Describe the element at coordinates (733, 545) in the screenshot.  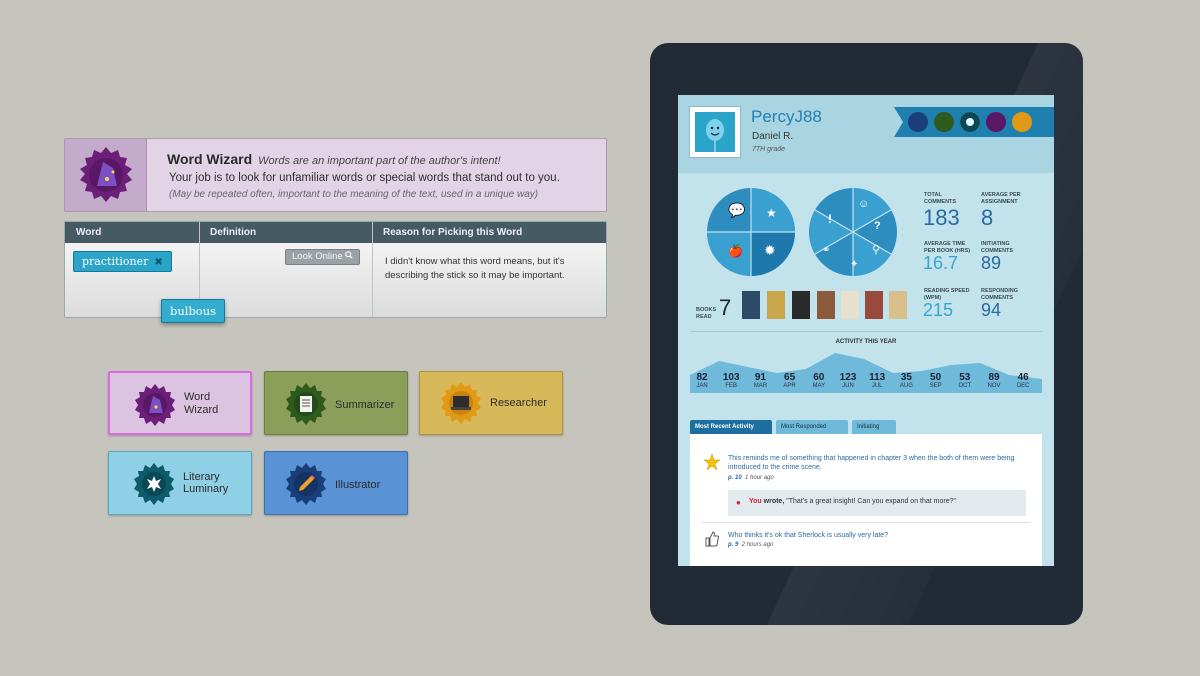
I see `feed-page-ref: p. 9` at that location.